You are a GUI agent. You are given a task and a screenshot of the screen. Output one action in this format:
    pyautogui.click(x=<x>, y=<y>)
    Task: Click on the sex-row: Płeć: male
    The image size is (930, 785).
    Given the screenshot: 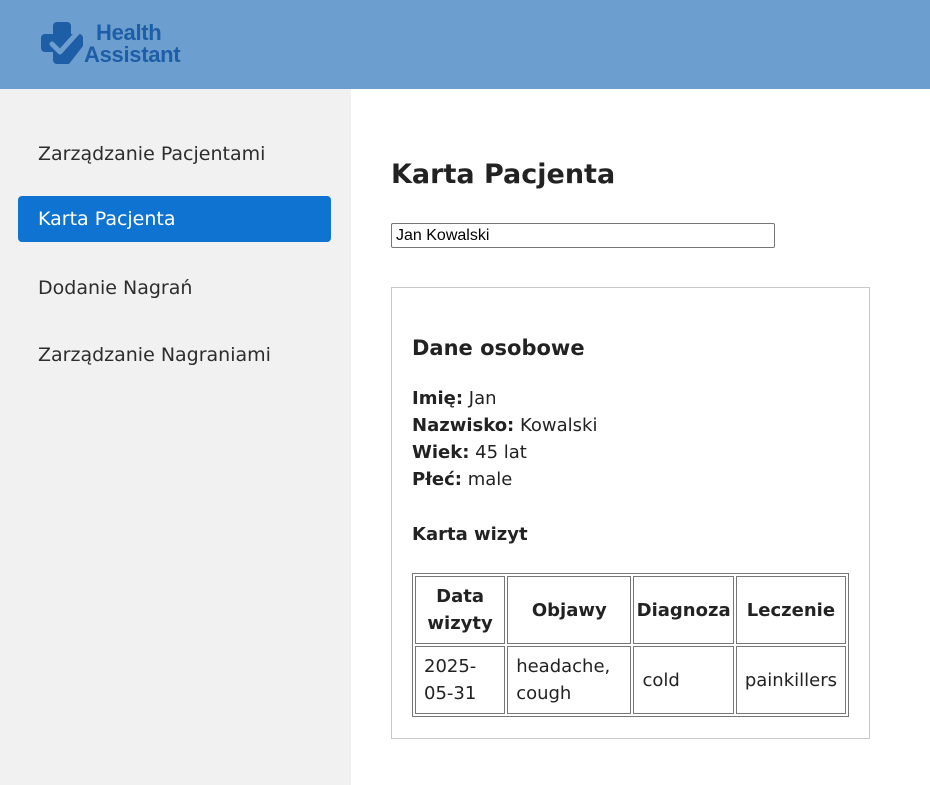 What is the action you would take?
    pyautogui.click(x=462, y=479)
    